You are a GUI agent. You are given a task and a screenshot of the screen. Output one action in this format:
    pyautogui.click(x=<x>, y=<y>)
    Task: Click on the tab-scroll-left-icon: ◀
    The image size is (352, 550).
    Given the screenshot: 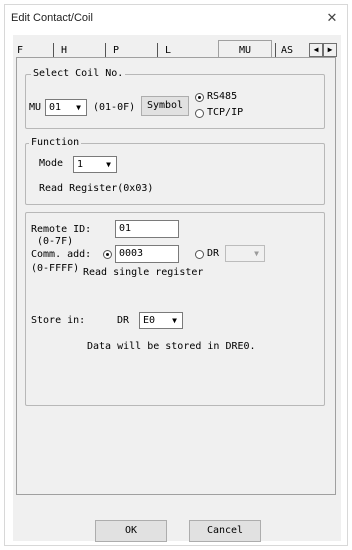 What is the action you would take?
    pyautogui.click(x=316, y=50)
    